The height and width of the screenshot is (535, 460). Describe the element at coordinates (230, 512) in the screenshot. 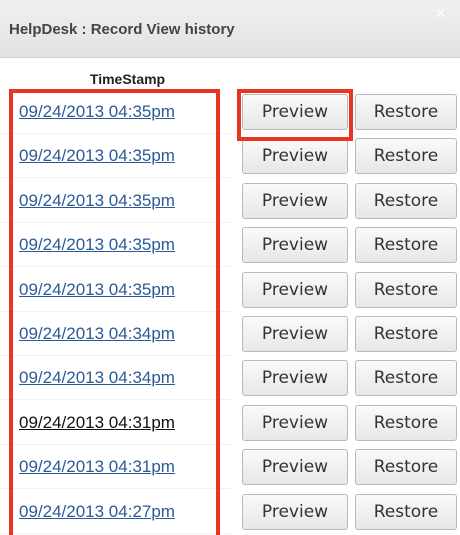

I see `table-row: 09/24/2013 04:27pm Preview Restore` at that location.